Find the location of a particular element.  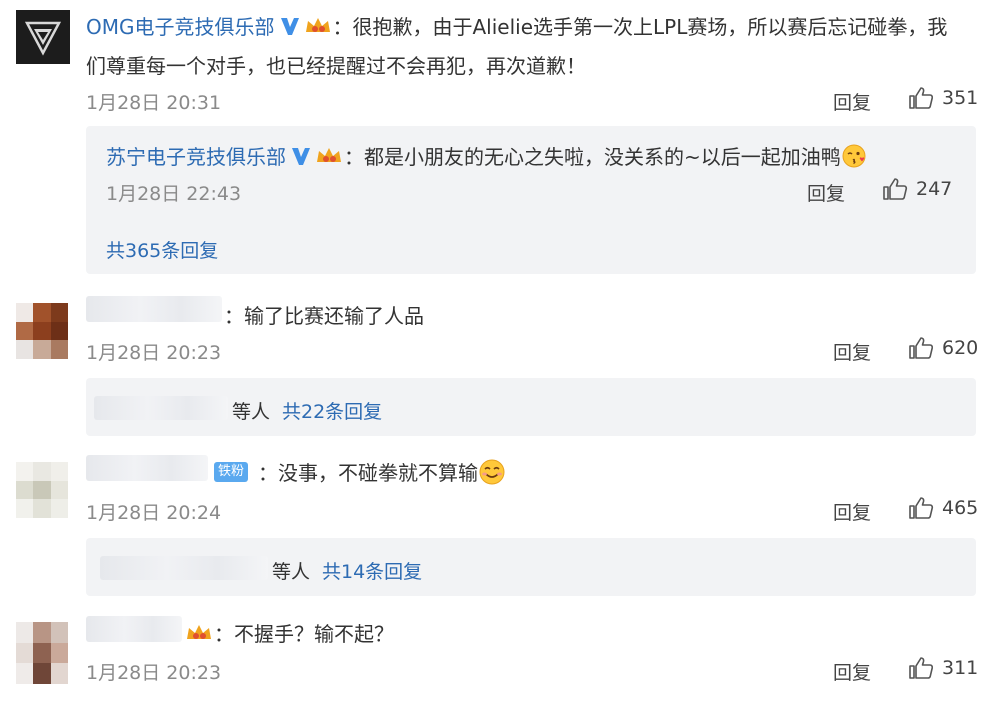

like-button: 465 is located at coordinates (943, 508).